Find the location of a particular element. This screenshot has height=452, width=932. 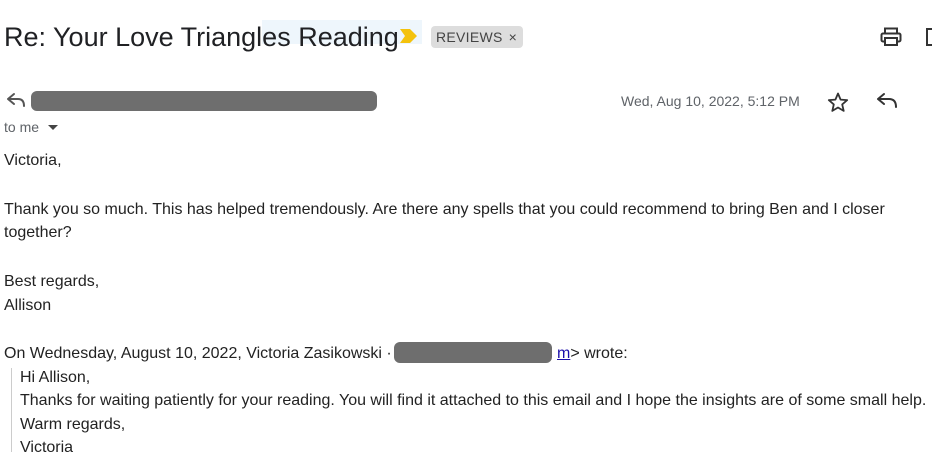

label-chip-reviews: REVIEWS × is located at coordinates (477, 37).